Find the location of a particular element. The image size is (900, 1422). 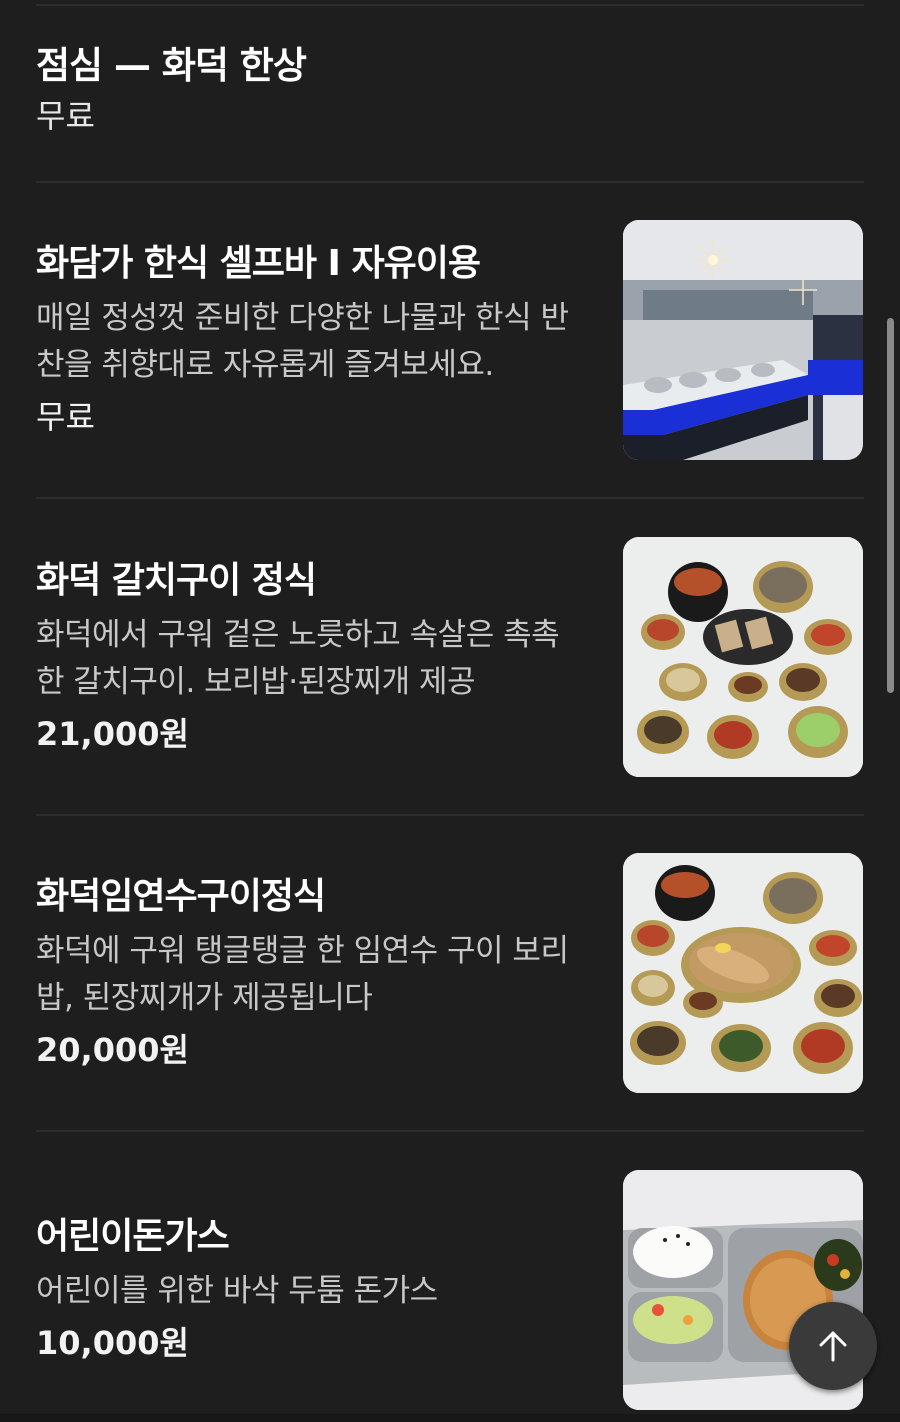

menu-item-price: 20,000원 is located at coordinates (112, 1049).